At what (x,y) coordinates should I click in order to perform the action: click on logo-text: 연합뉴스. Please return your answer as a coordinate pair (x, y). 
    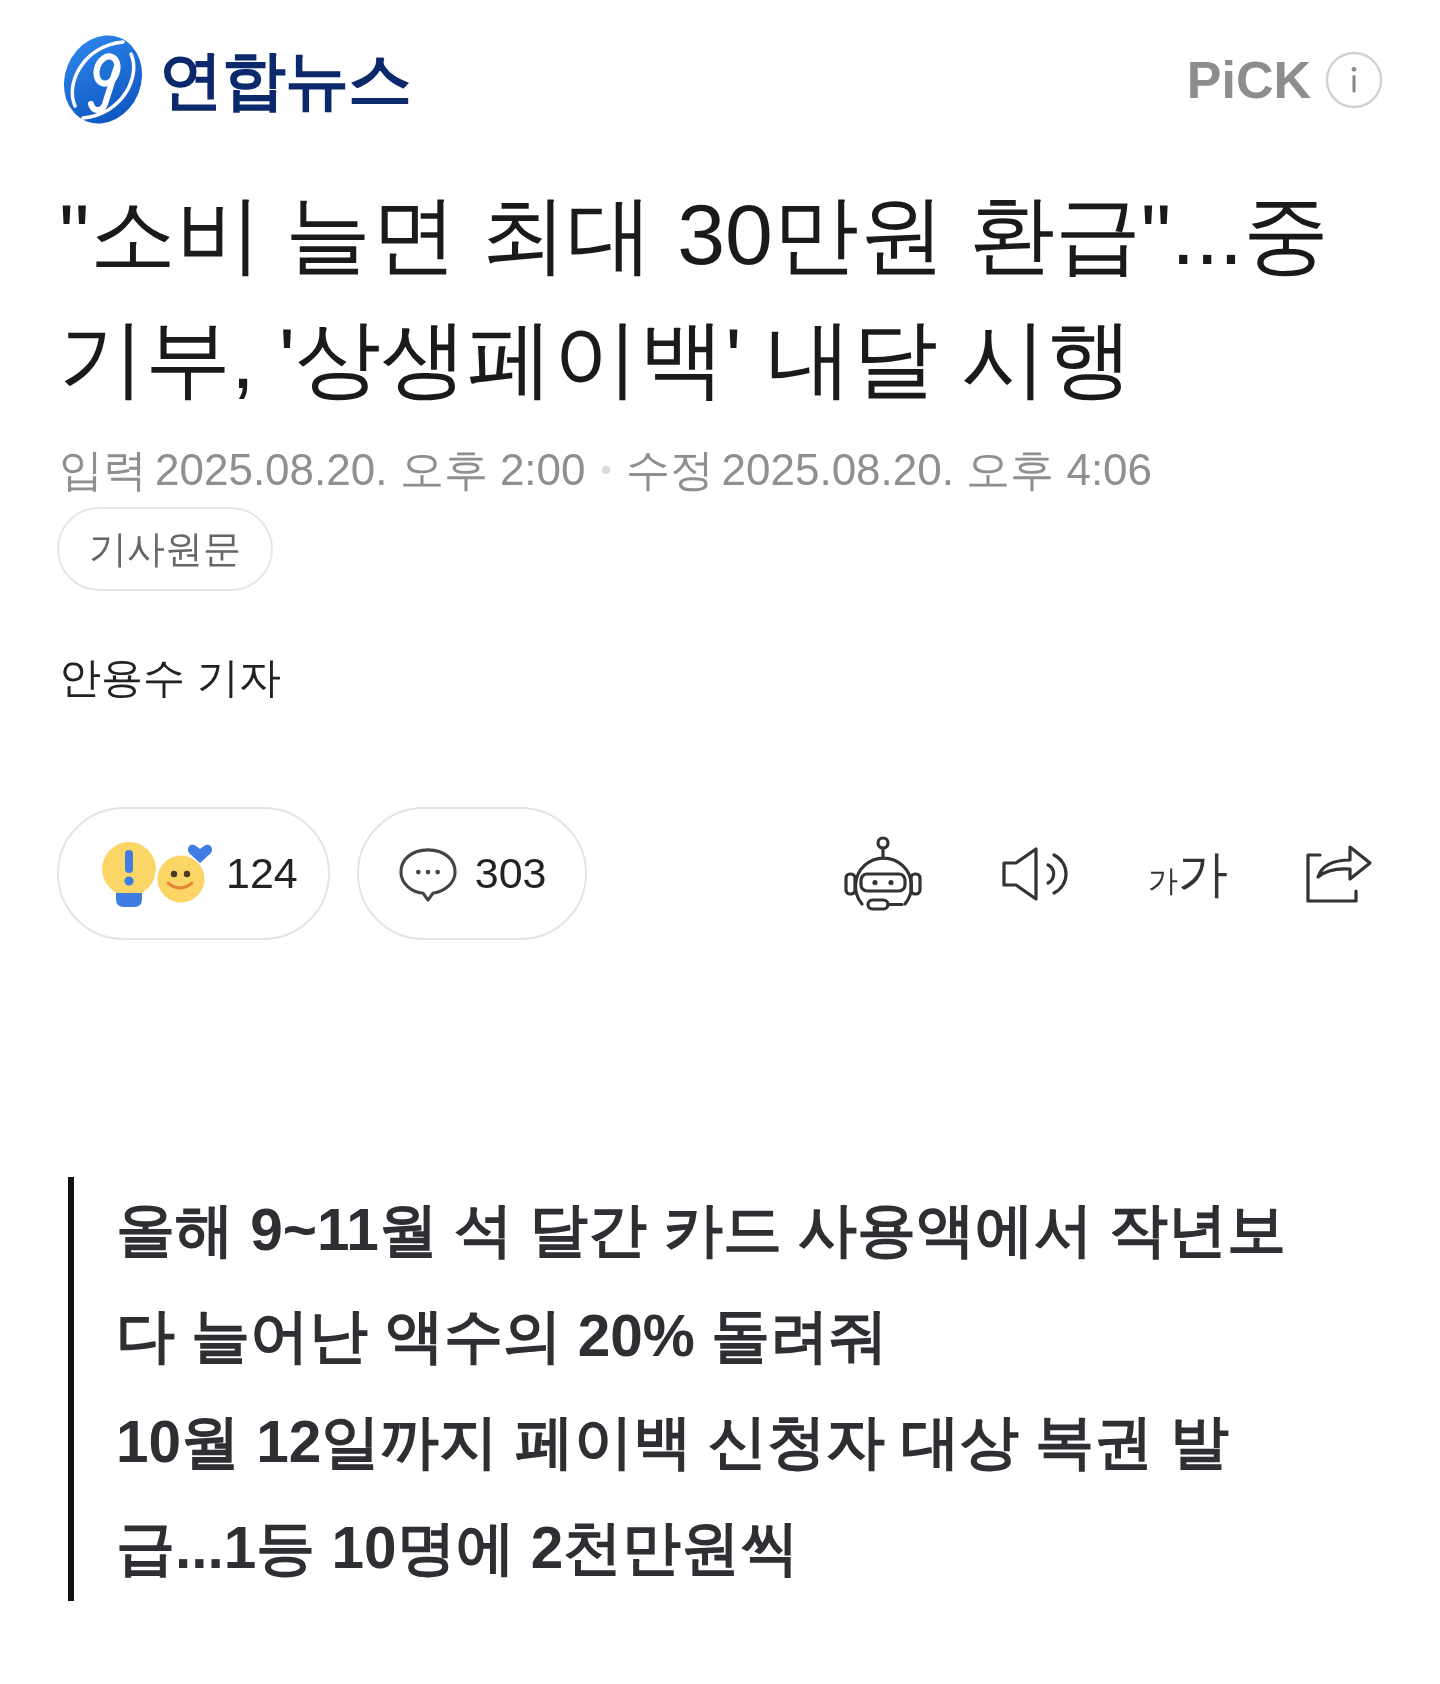
    Looking at the image, I should click on (285, 79).